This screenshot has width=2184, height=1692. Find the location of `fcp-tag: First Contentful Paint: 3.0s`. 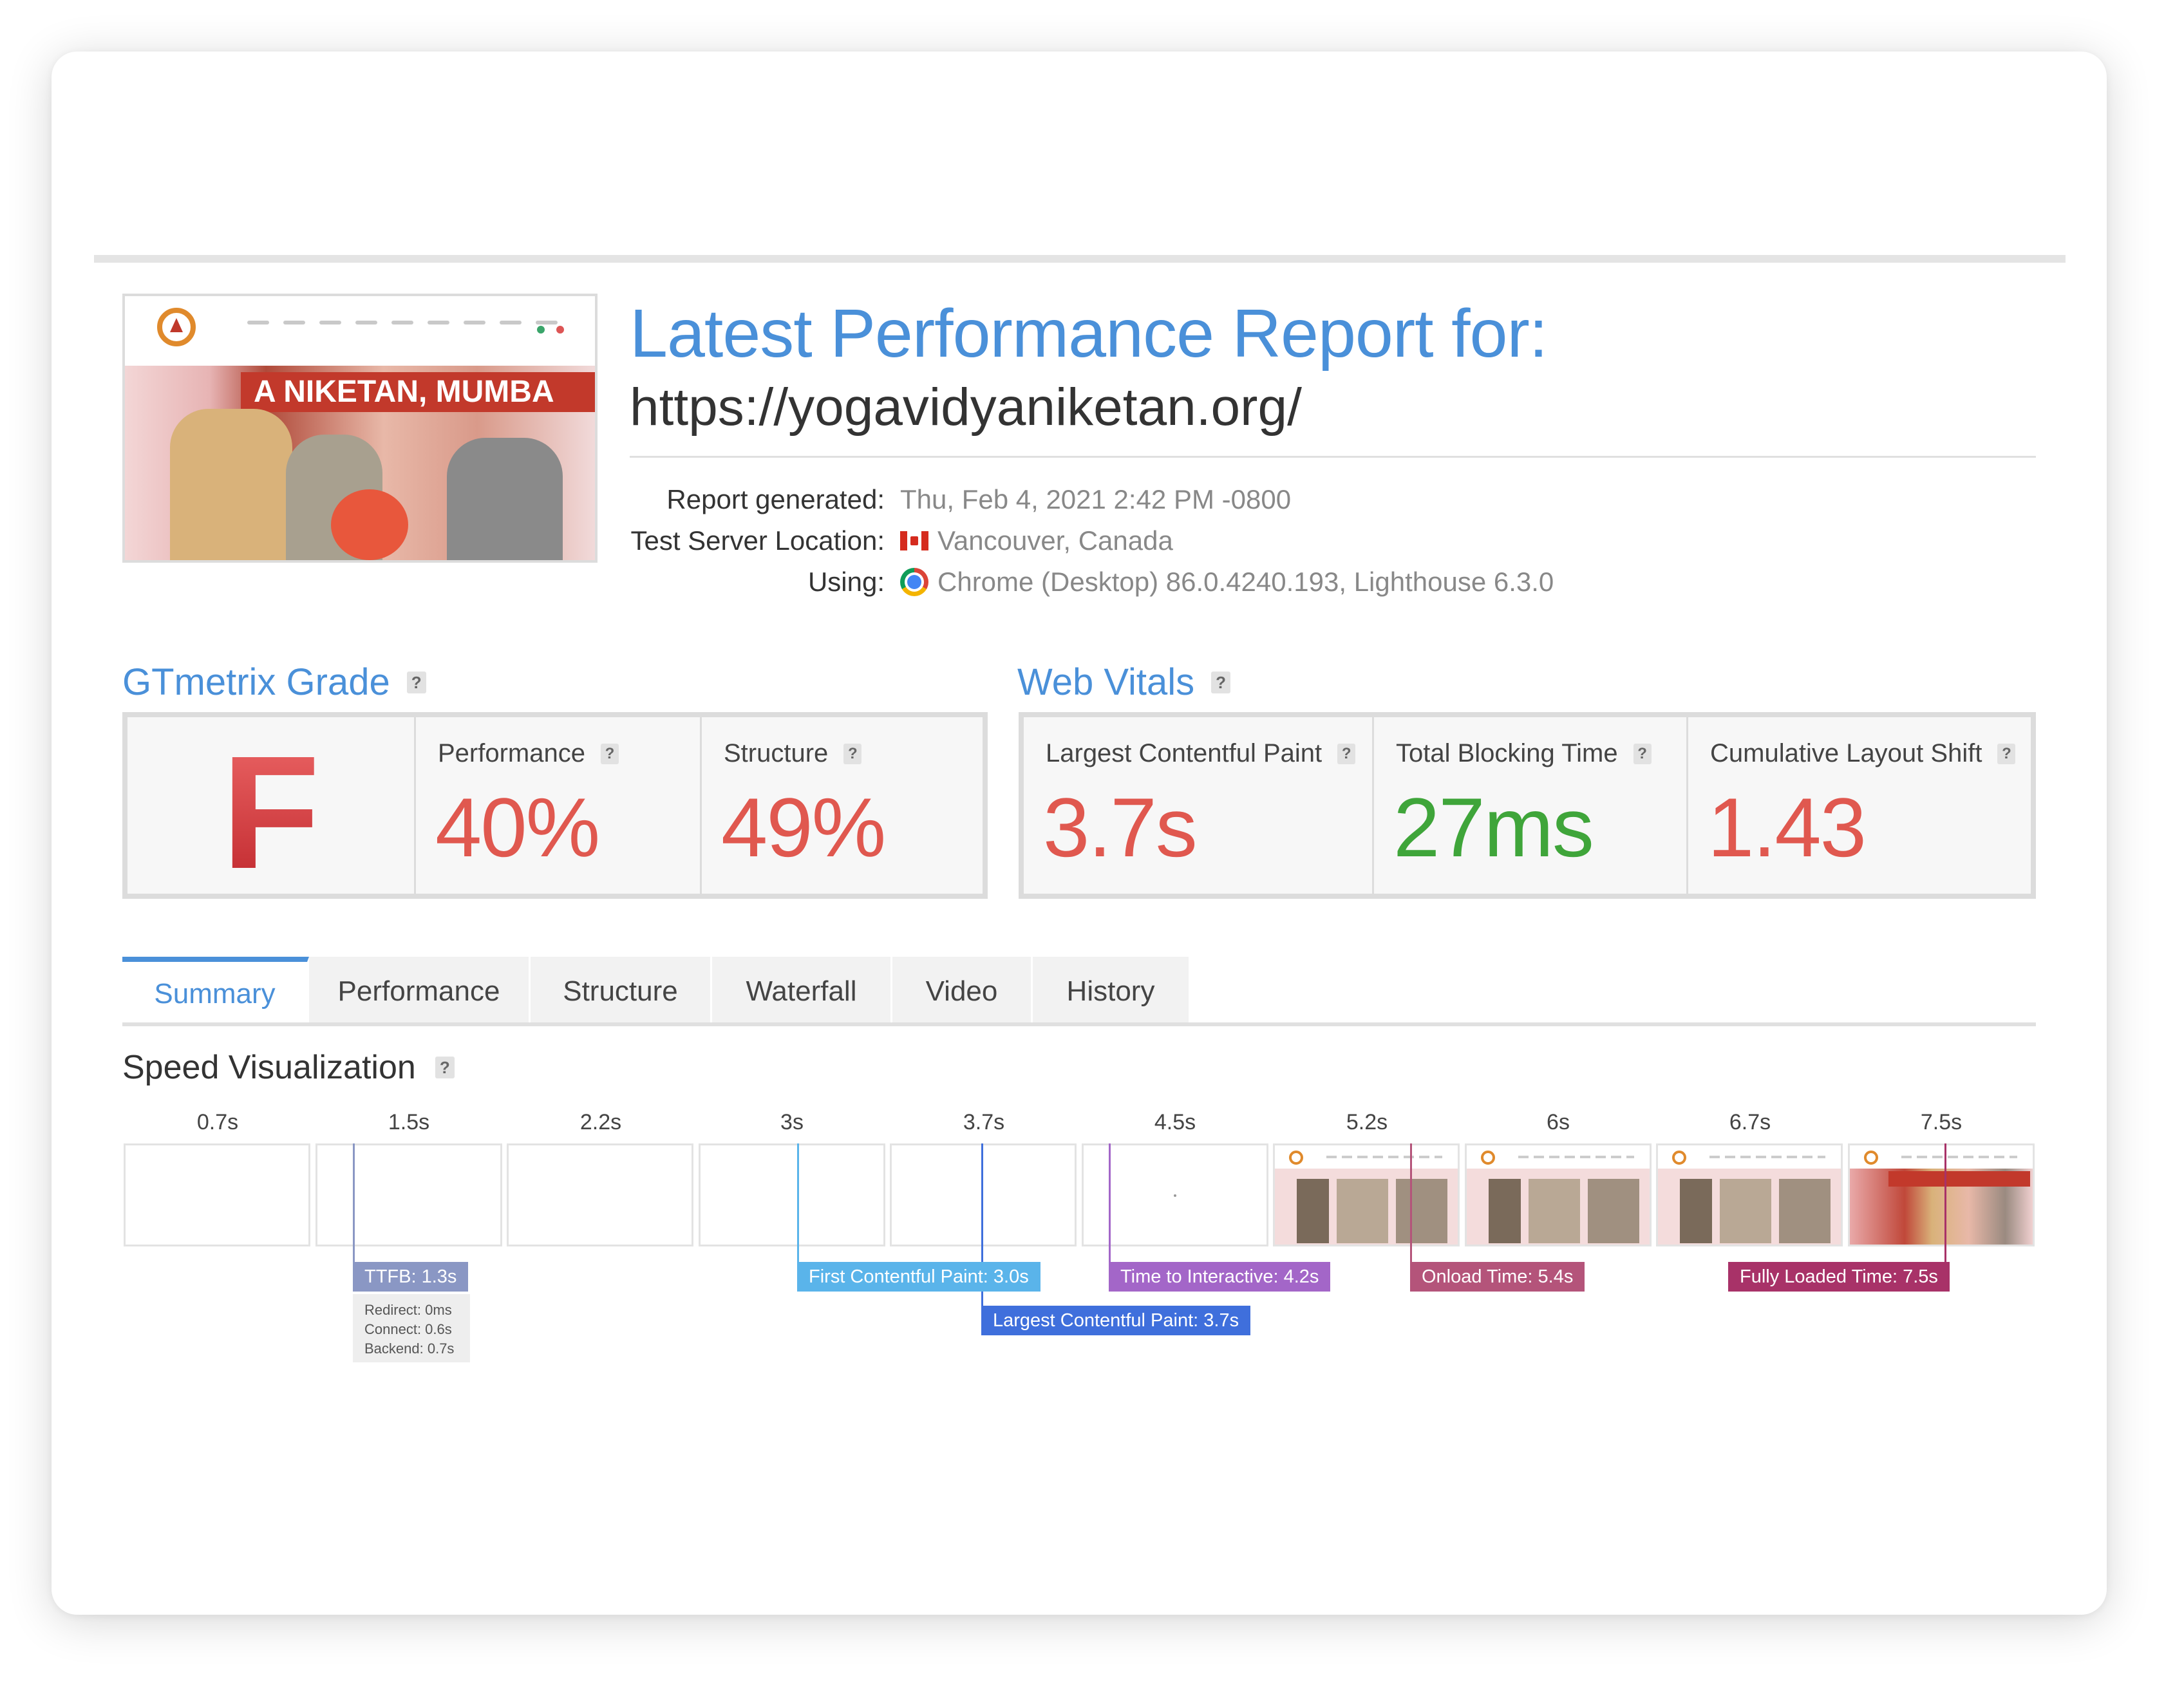

fcp-tag: First Contentful Paint: 3.0s is located at coordinates (918, 1277).